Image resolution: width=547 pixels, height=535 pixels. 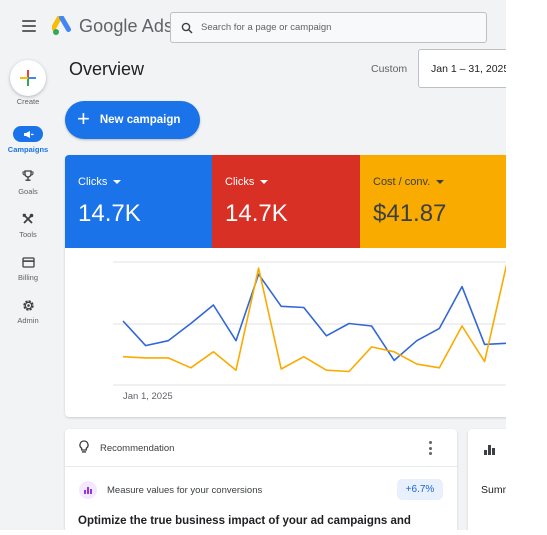 I want to click on more-vert-icon, so click(x=430, y=448).